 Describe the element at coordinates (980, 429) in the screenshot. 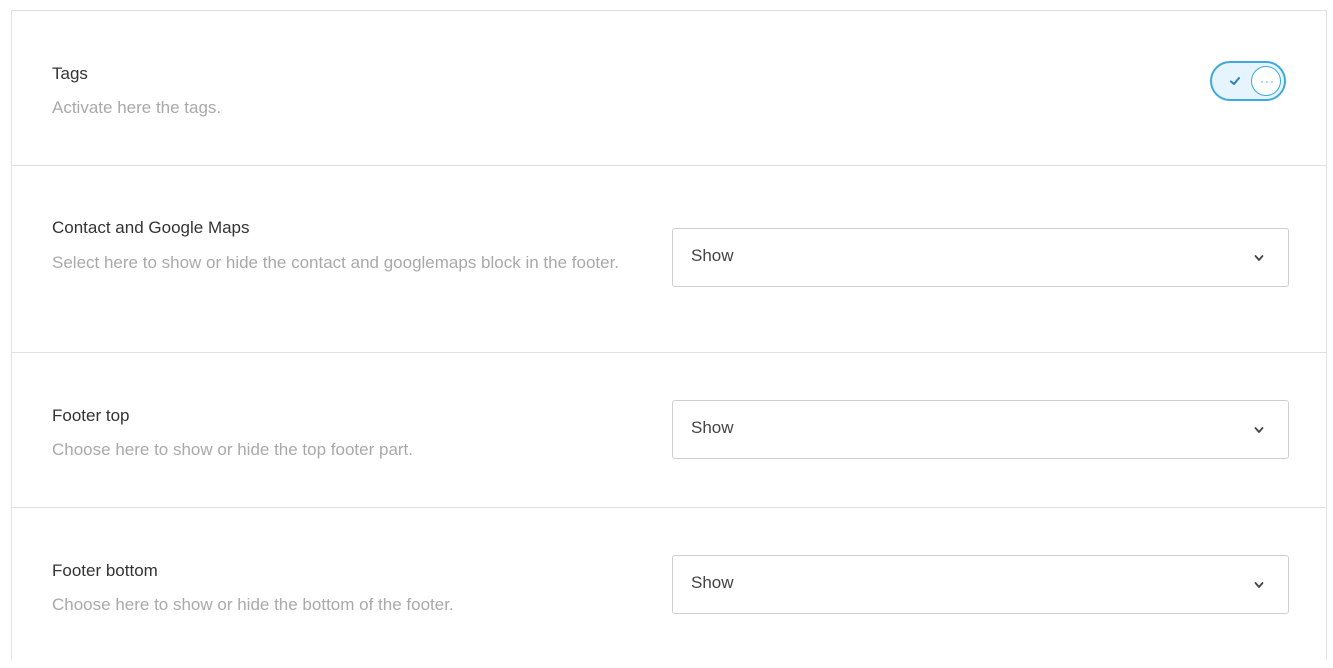

I see `footer-top-select: Show` at that location.